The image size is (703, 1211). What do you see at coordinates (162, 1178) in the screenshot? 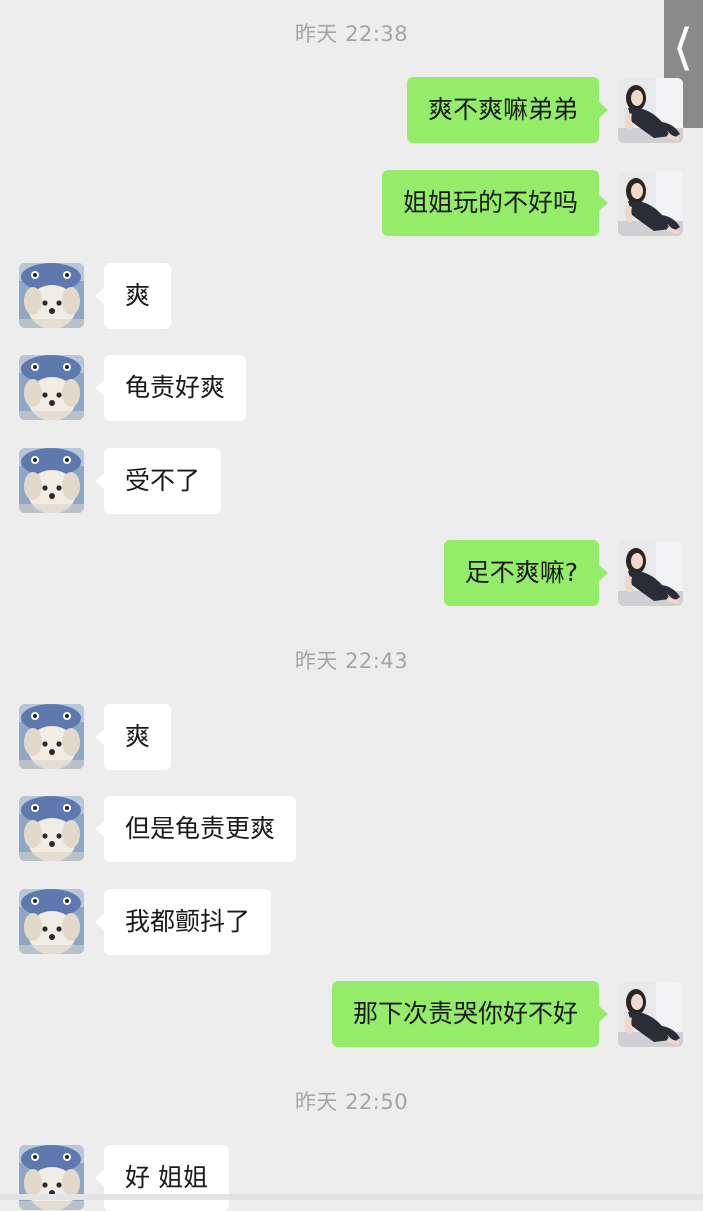
I see `incoming-message: 好 姐姐` at bounding box center [162, 1178].